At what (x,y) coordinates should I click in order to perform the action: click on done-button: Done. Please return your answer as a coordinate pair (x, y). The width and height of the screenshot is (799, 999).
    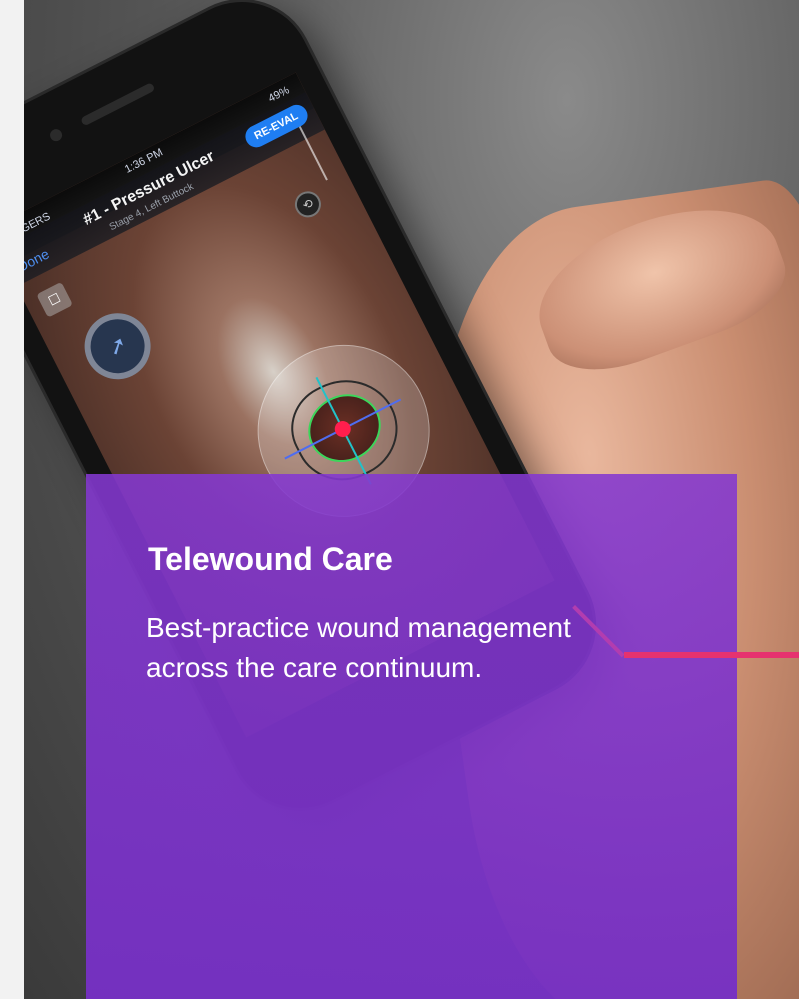
    Looking at the image, I should click on (38, 260).